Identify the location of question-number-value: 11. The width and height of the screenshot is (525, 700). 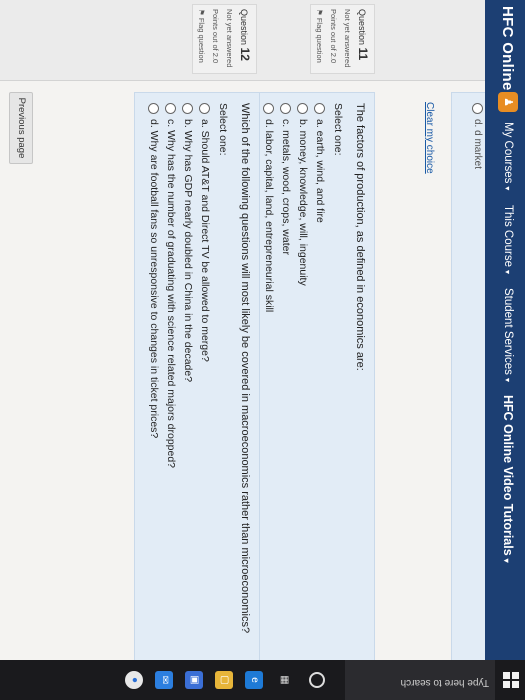
(363, 54).